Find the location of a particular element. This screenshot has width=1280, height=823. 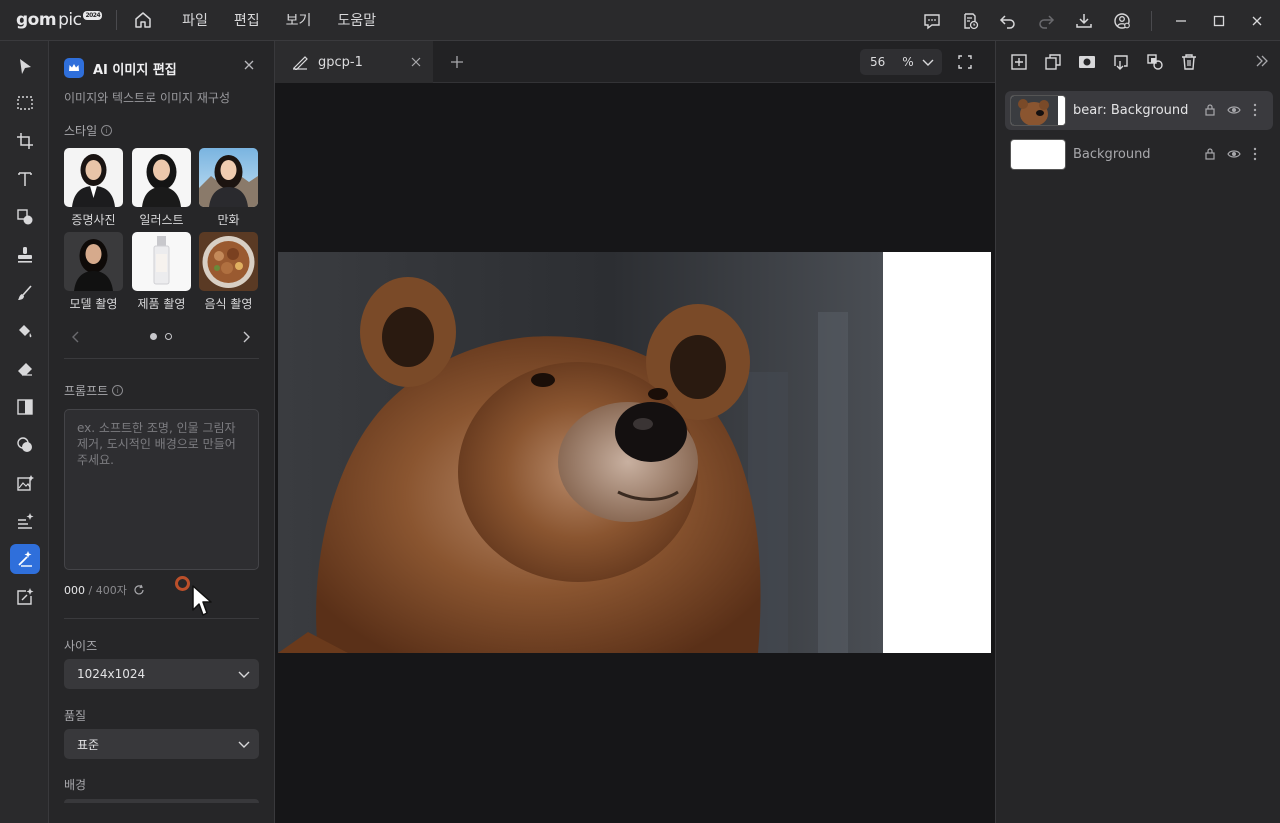

account-button is located at coordinates (1122, 20).